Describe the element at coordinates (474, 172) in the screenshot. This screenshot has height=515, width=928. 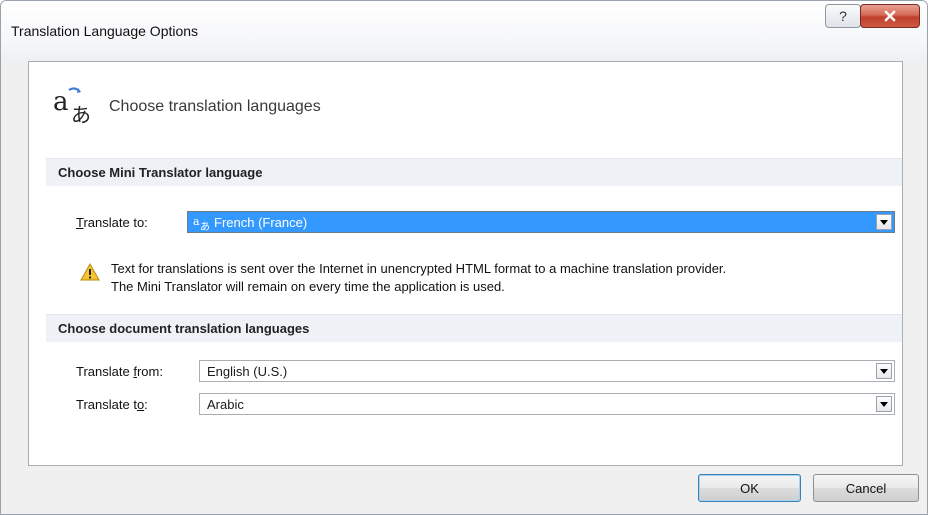
I see `section-mini-translator: Choose Mini Translator language` at that location.